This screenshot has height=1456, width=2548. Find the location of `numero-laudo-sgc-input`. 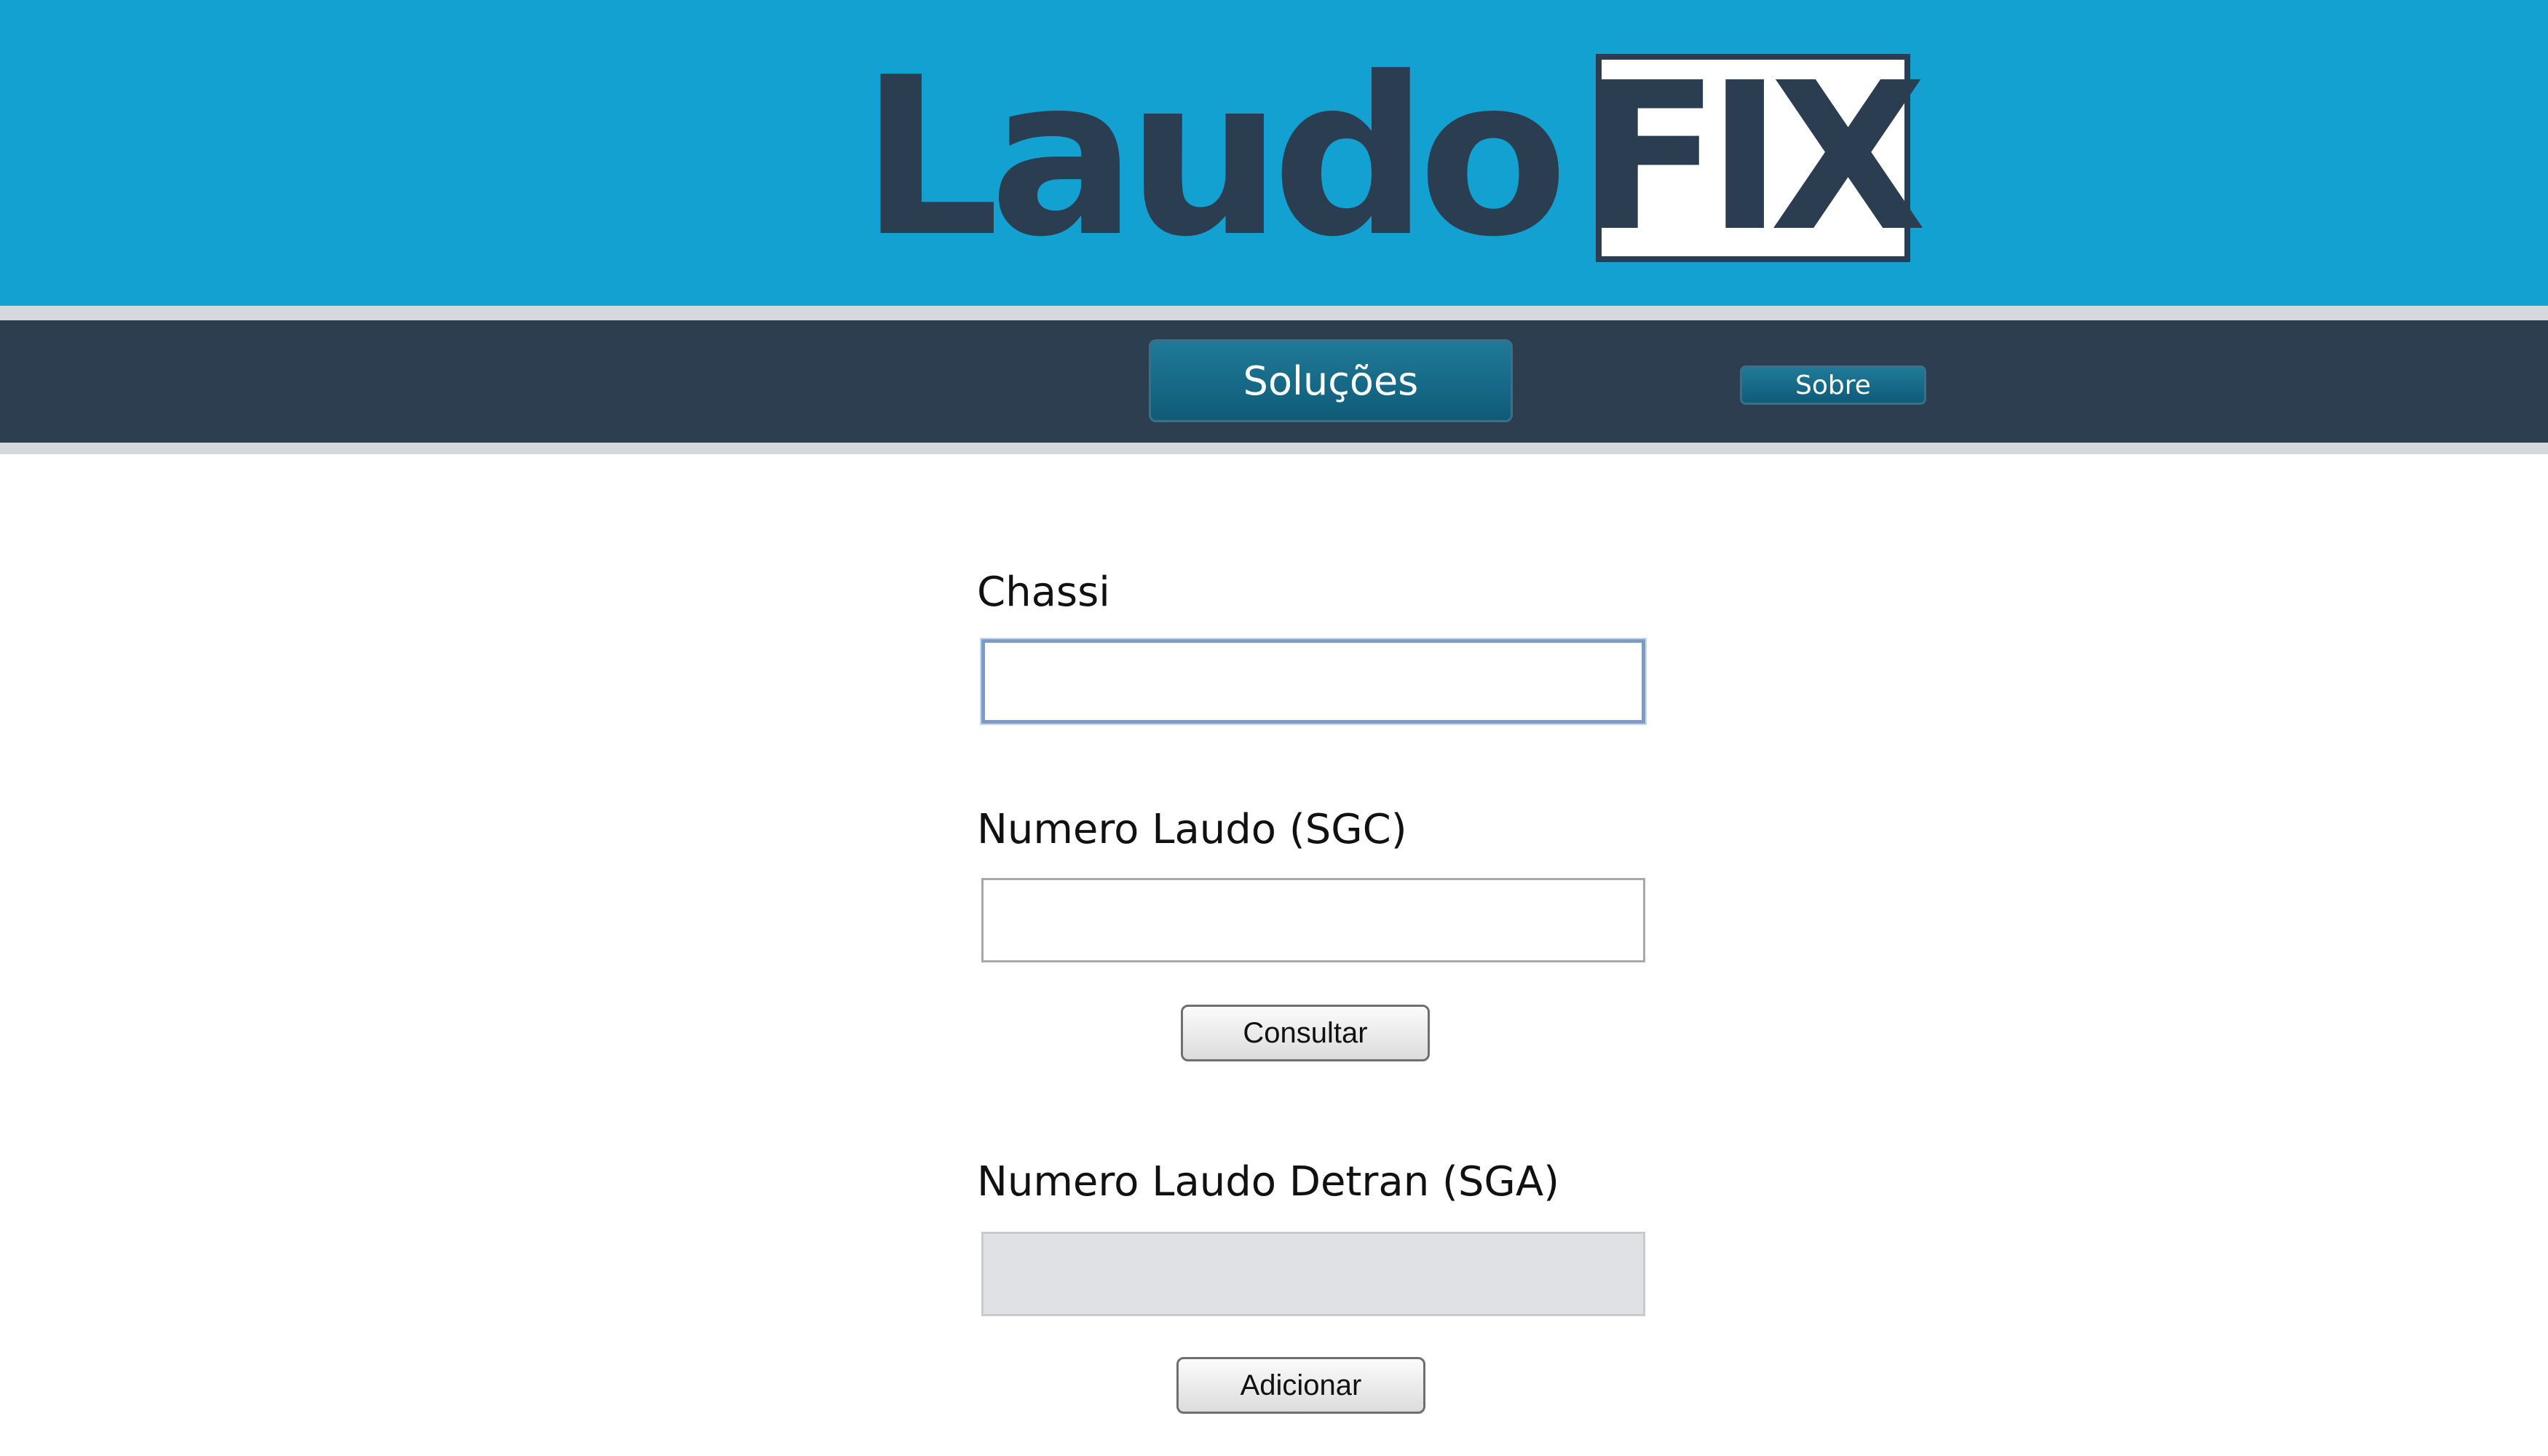

numero-laudo-sgc-input is located at coordinates (1313, 920).